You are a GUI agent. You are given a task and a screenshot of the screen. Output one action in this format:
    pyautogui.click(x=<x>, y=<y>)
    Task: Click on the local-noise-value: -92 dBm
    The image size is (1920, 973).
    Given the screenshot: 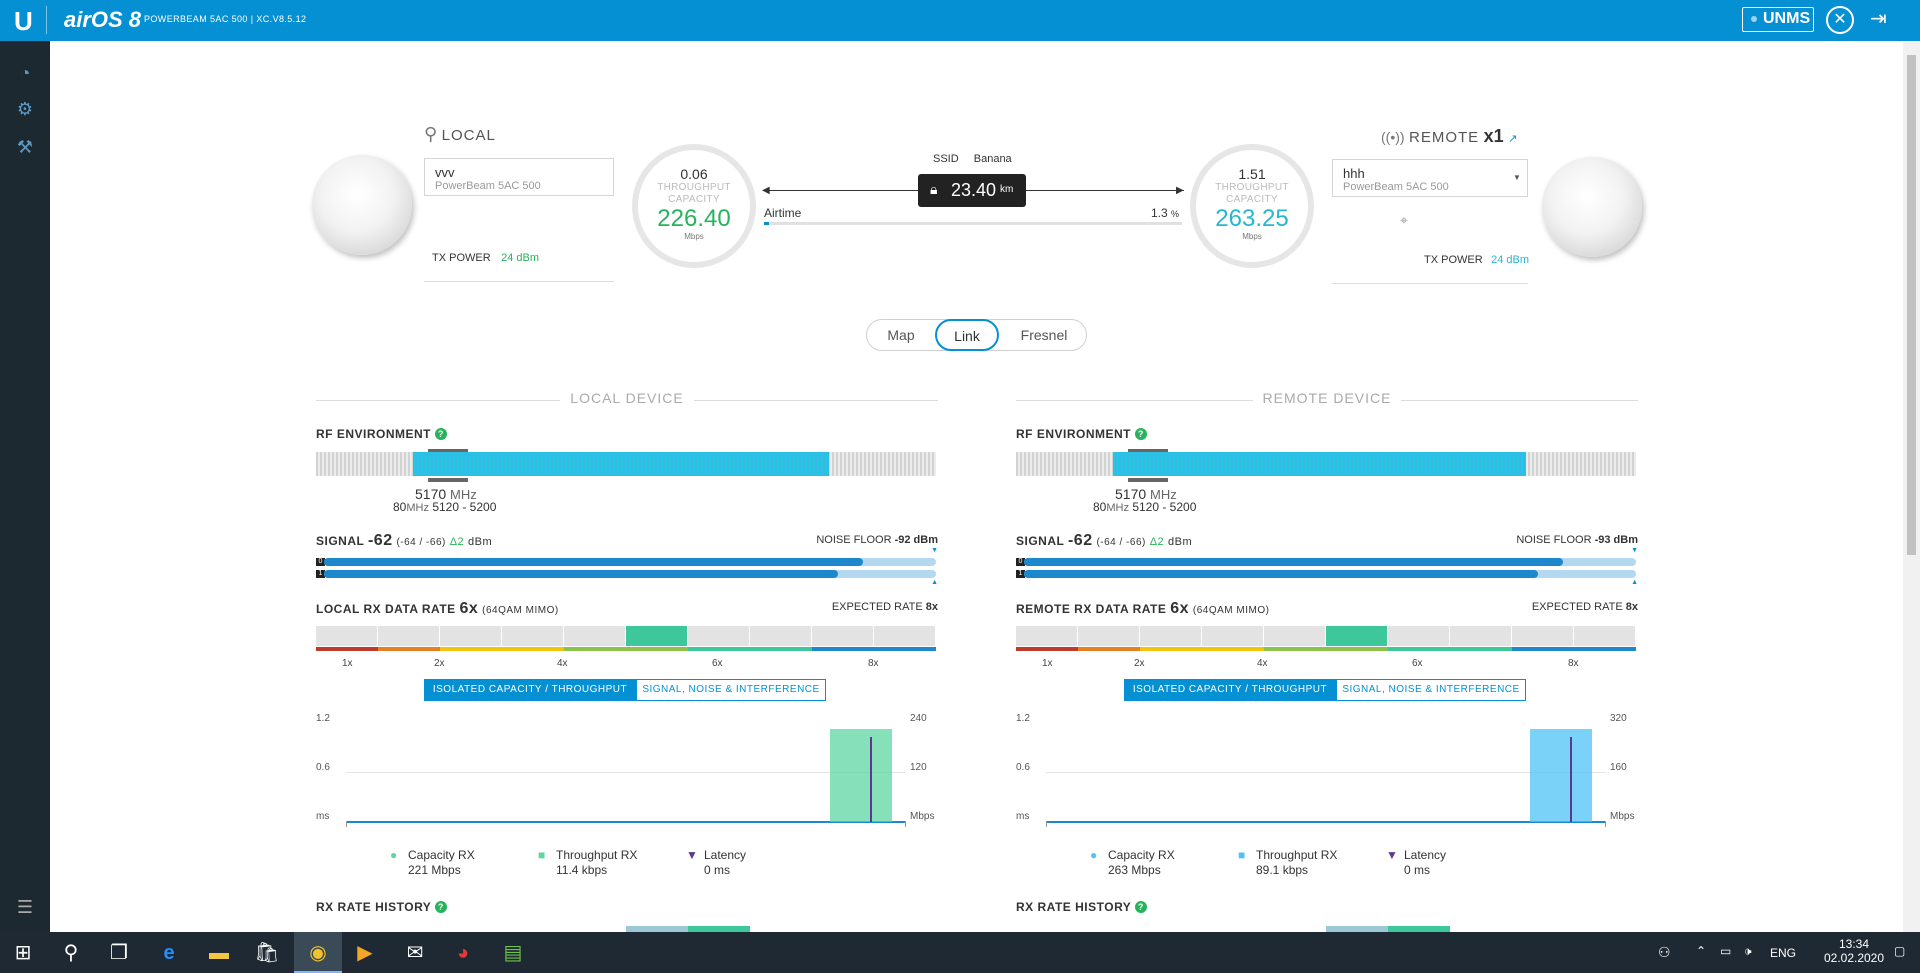 What is the action you would take?
    pyautogui.click(x=916, y=540)
    